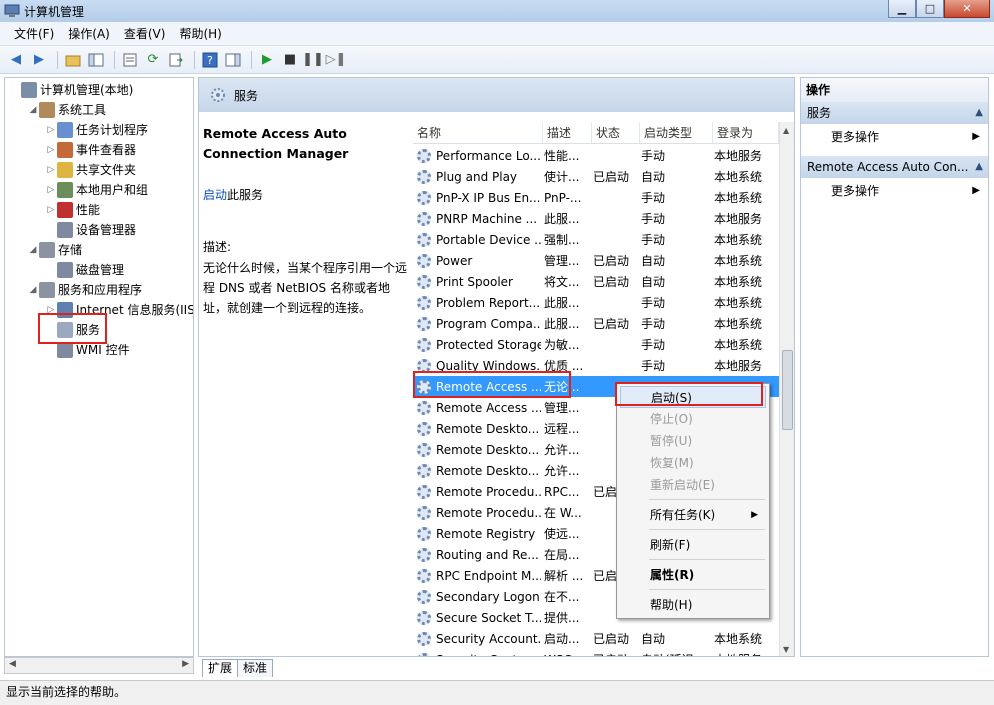  What do you see at coordinates (100, 290) in the screenshot?
I see `tree-item-label: 服务和应用程序` at bounding box center [100, 290].